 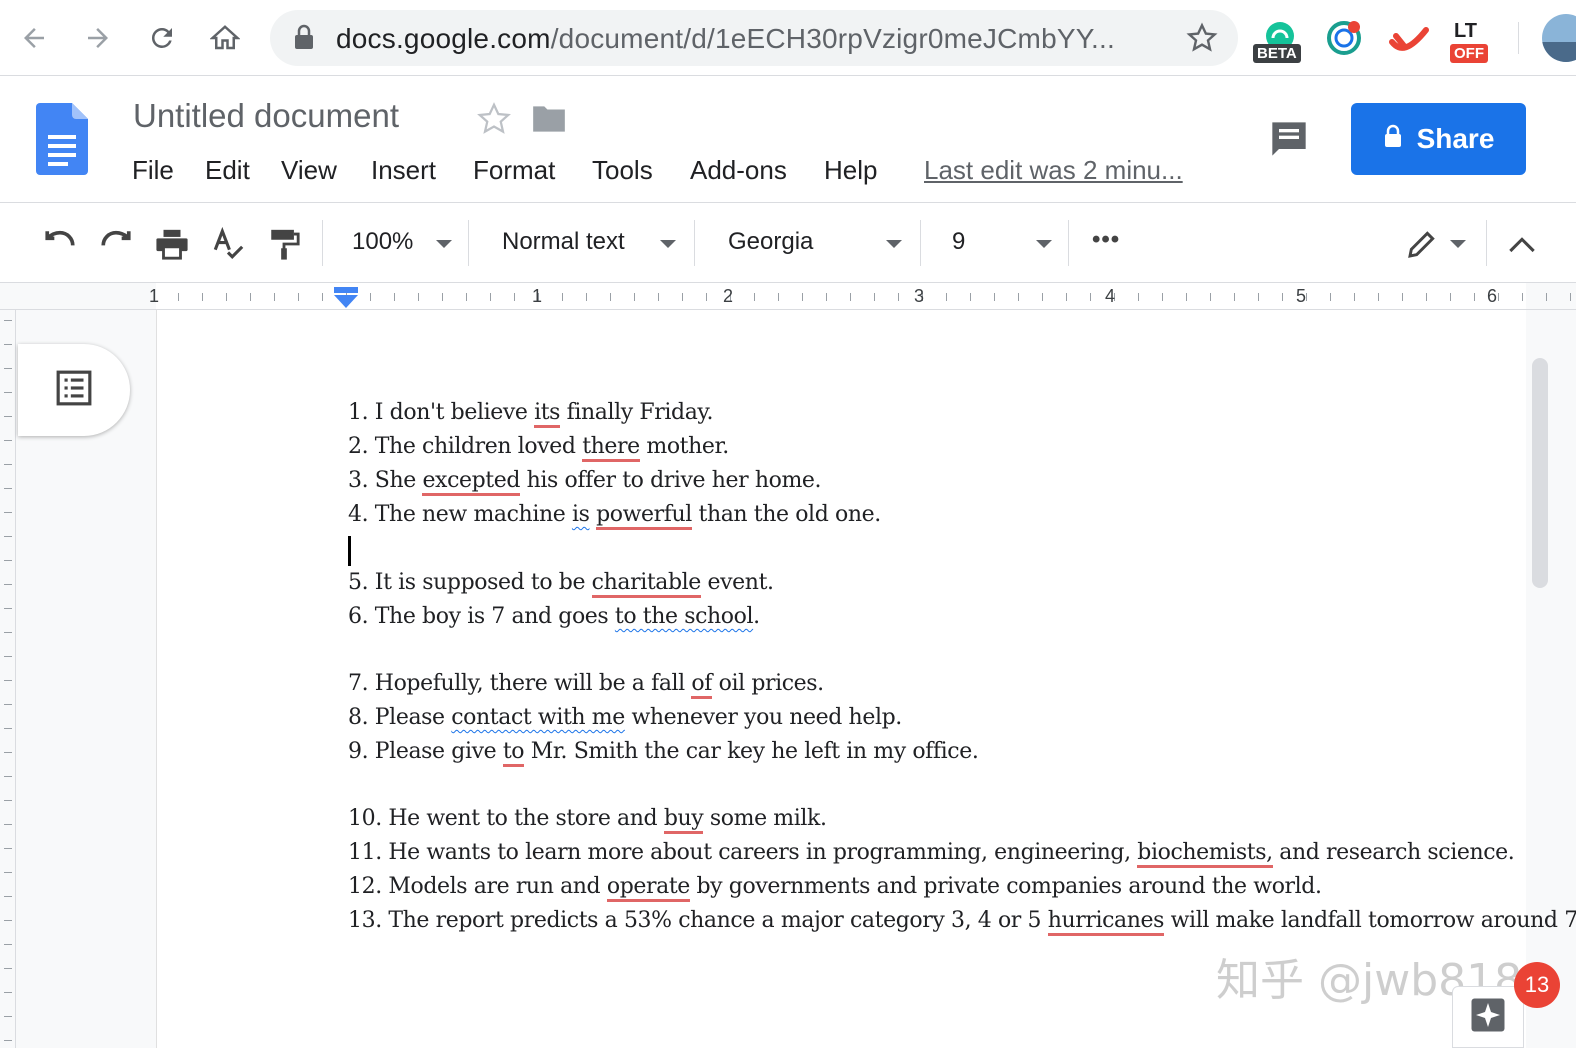 I want to click on menu-file: File, so click(x=153, y=170).